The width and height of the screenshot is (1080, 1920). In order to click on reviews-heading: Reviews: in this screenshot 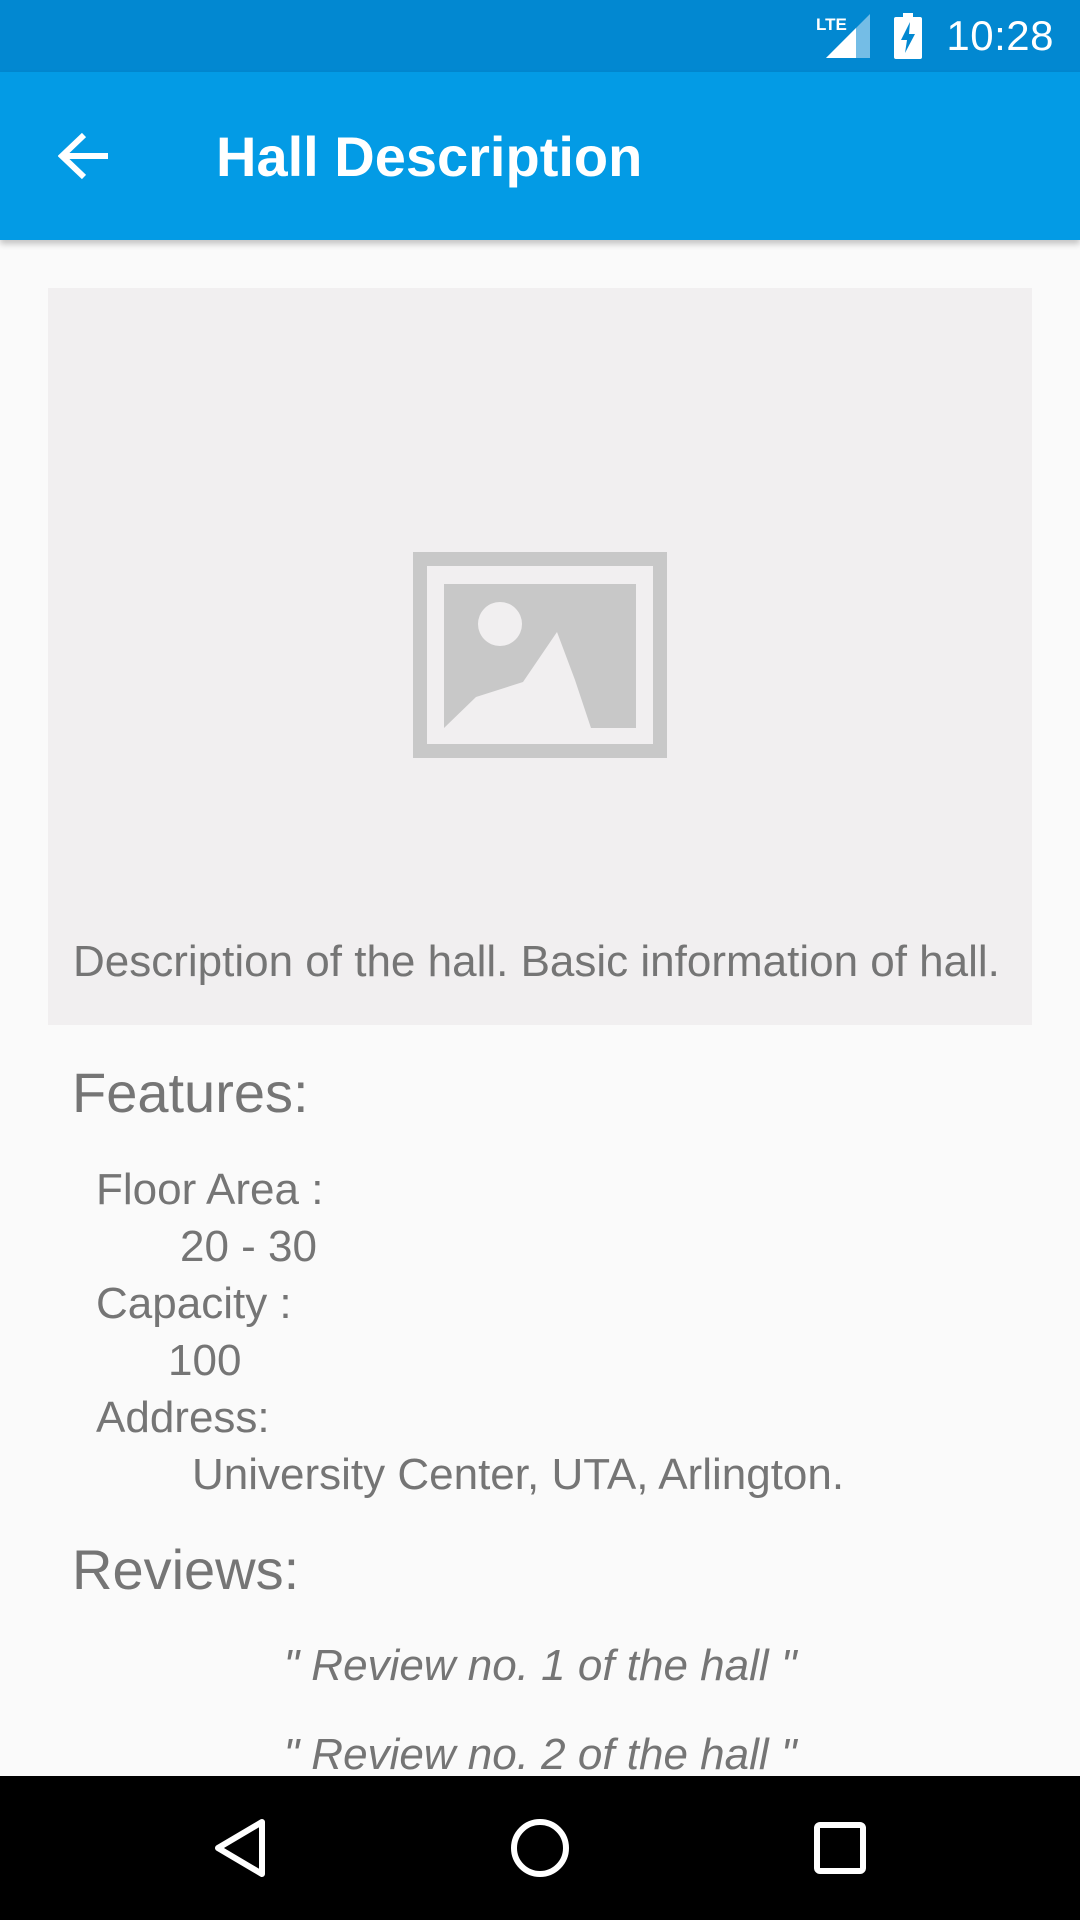, I will do `click(186, 1569)`.